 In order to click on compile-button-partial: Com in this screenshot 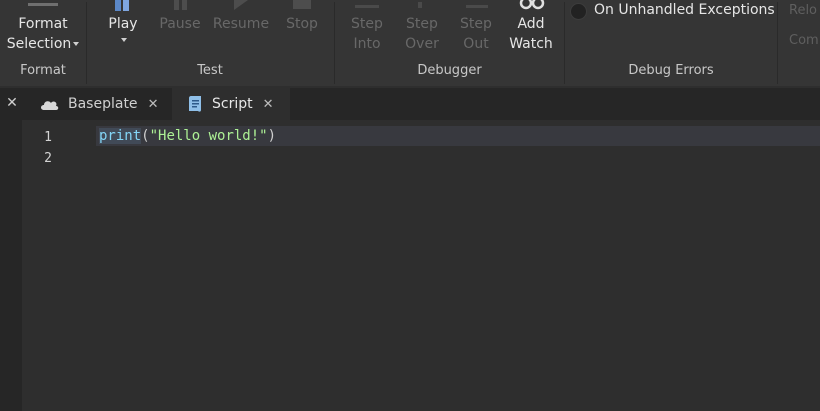, I will do `click(804, 40)`.